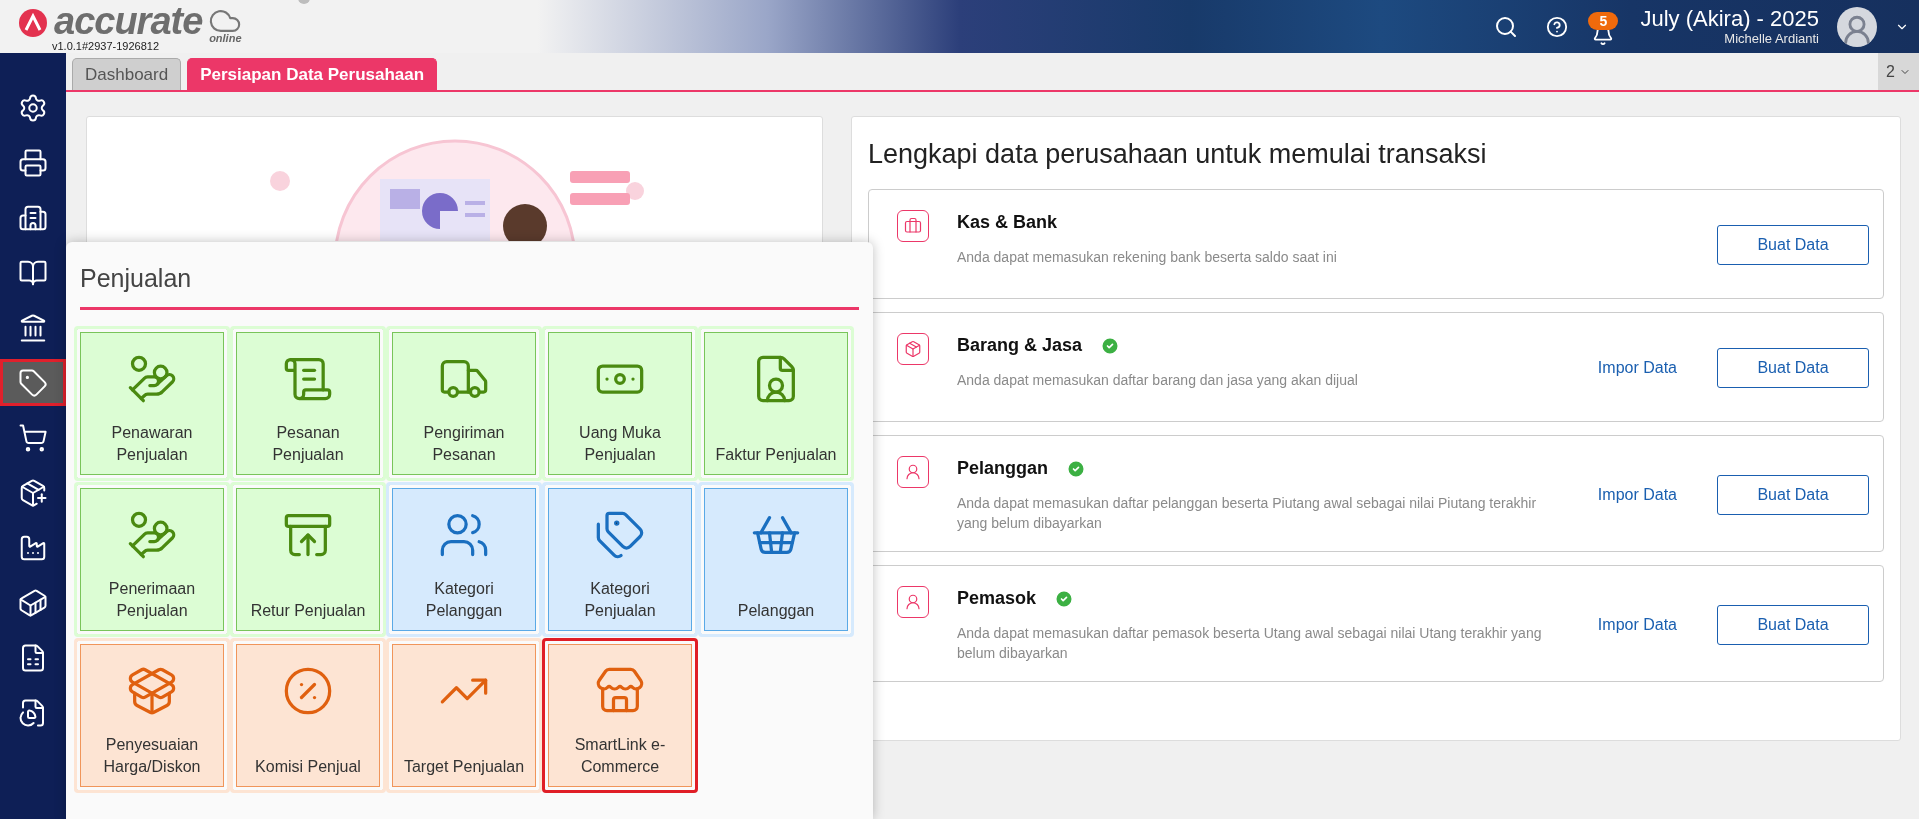  Describe the element at coordinates (1147, 257) in the screenshot. I see `row-description: Anda dapat memasukan rekening bank beserta saldo saat ini` at that location.